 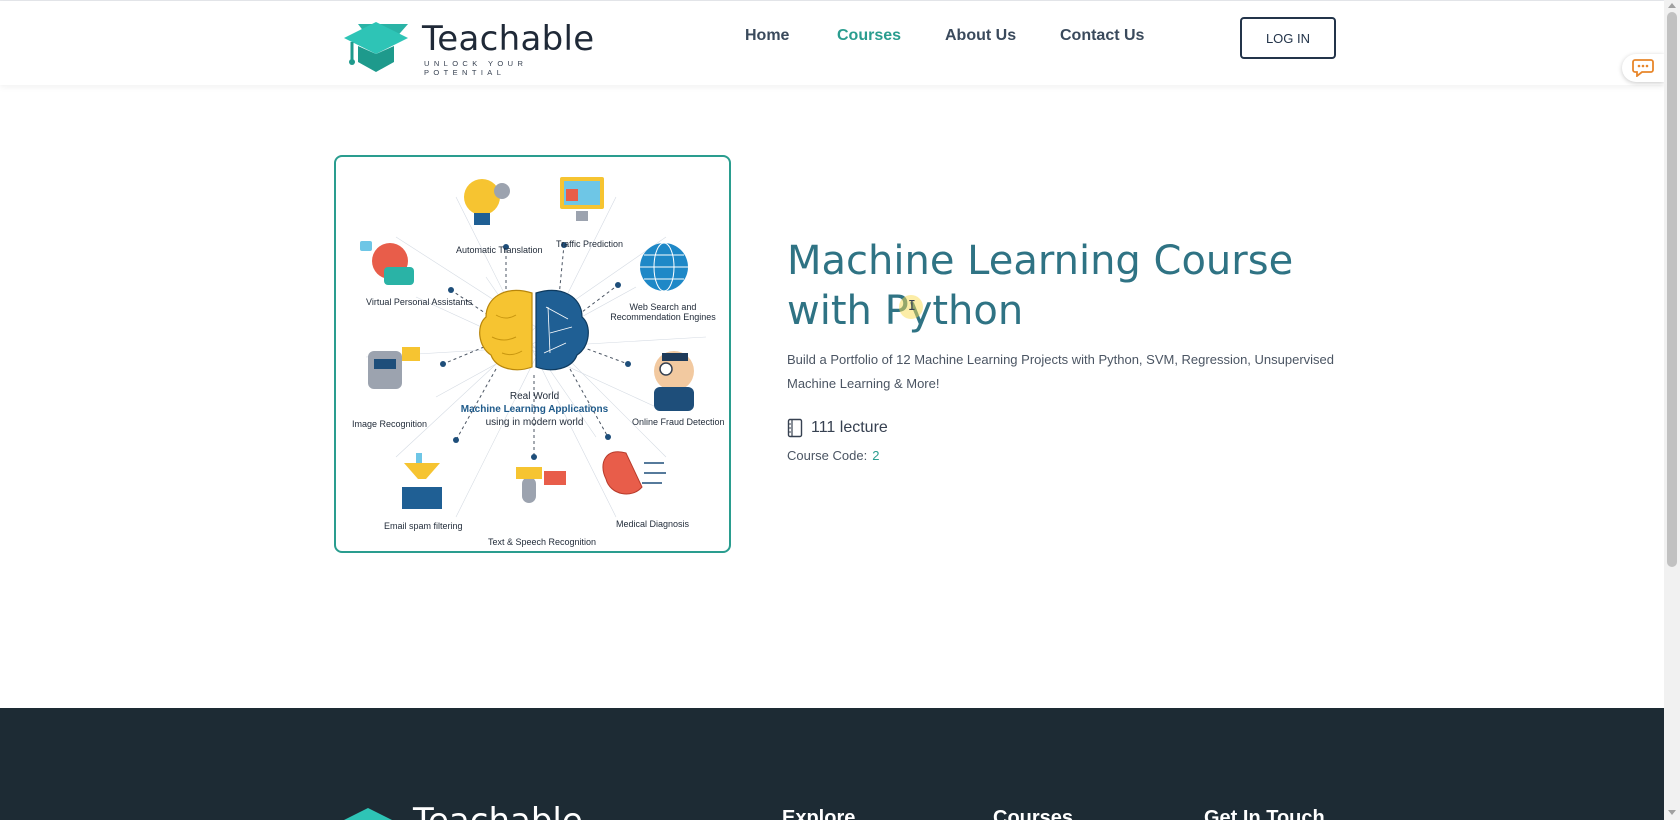 What do you see at coordinates (1672, 812) in the screenshot?
I see `scroll-down-arrow-icon` at bounding box center [1672, 812].